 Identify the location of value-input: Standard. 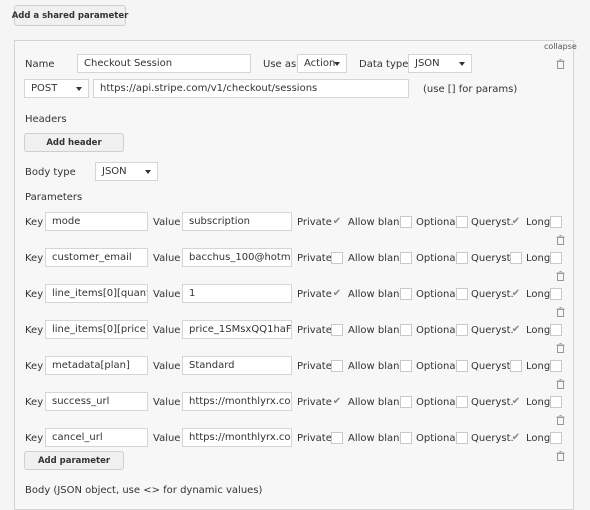
(237, 365).